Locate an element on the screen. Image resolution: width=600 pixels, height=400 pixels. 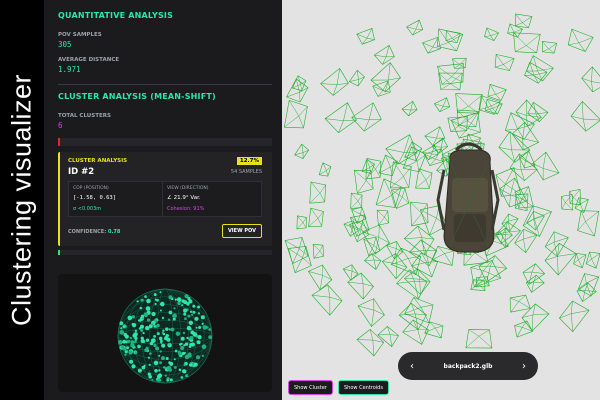
view-cohesion: Cohesion: 91% is located at coordinates (186, 209).